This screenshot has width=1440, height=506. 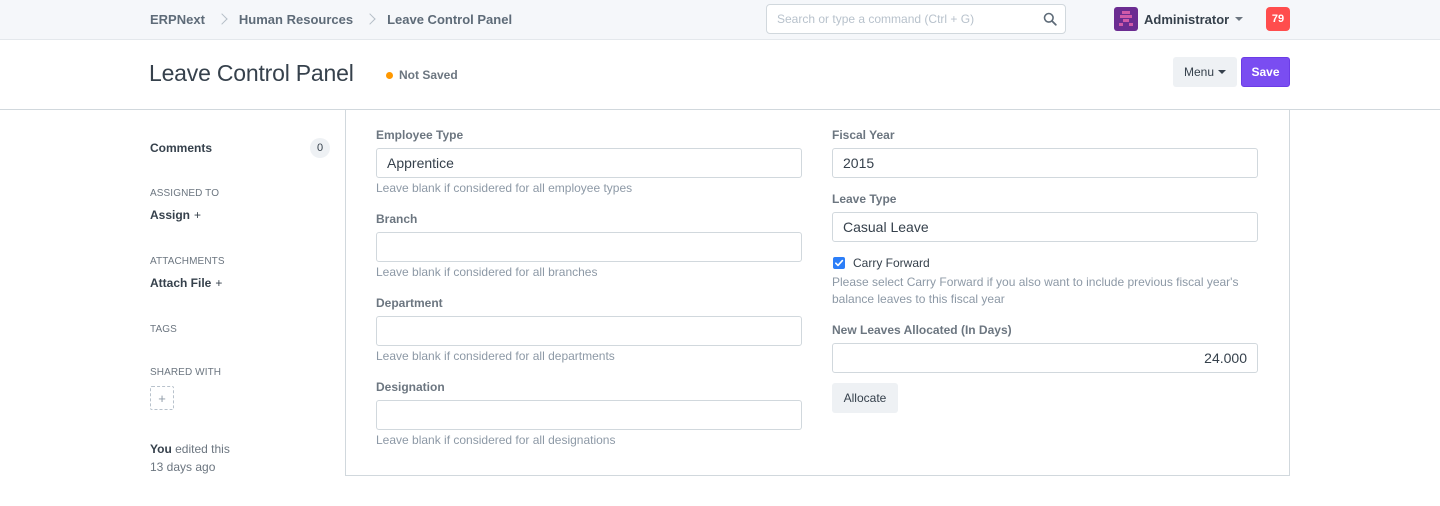 I want to click on comments-count-badge: 0, so click(x=320, y=148).